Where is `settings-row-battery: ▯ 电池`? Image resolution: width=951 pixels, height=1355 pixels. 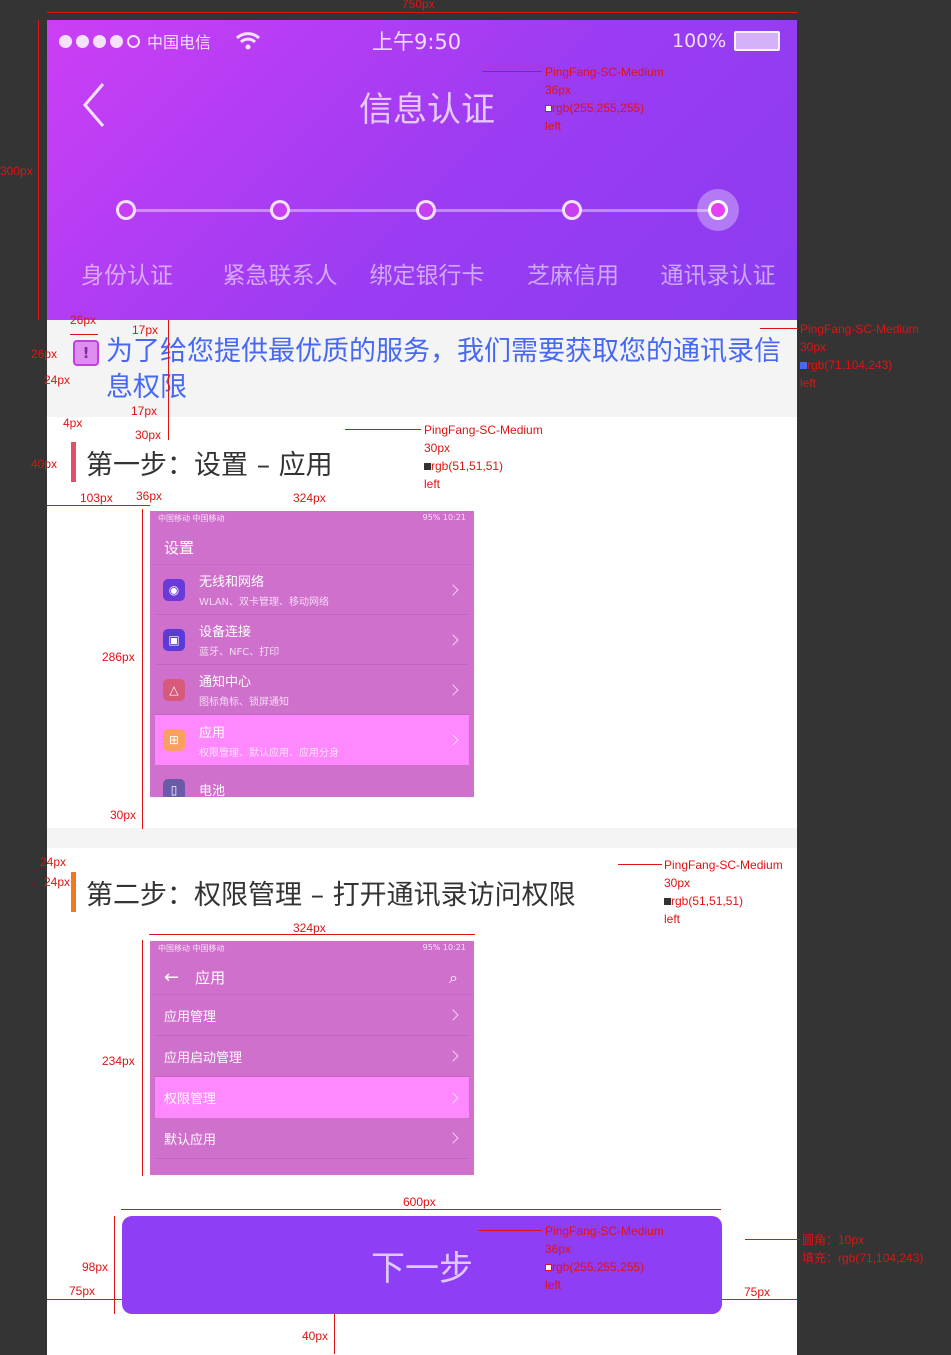 settings-row-battery: ▯ 电池 is located at coordinates (312, 781).